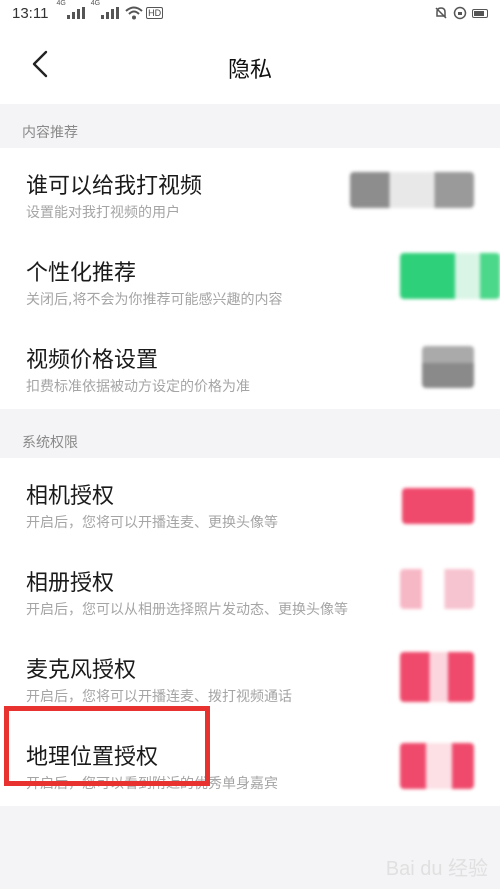 This screenshot has height=889, width=500. I want to click on status-bar: 13:11 4G 4G HD, so click(250, 13).